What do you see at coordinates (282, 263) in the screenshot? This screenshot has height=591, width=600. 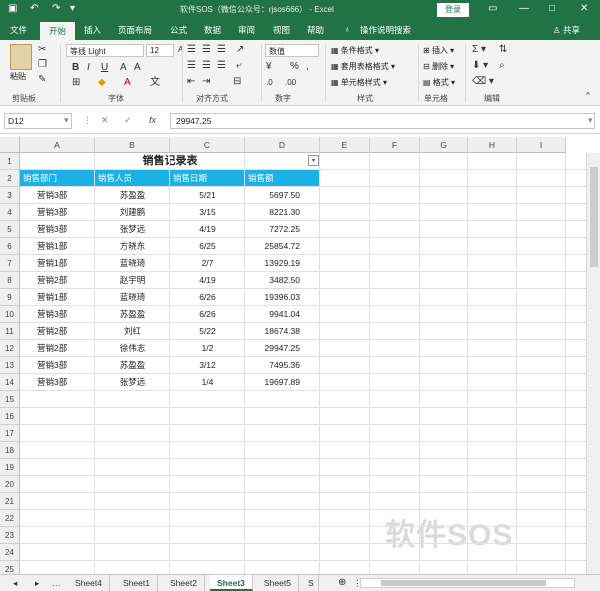 I see `table-cell: 13929.19` at bounding box center [282, 263].